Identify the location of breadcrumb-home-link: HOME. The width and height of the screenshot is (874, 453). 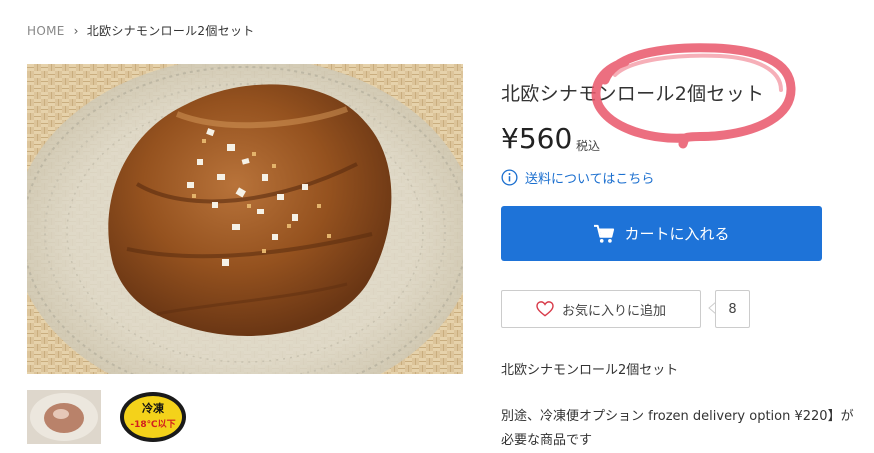
(46, 31).